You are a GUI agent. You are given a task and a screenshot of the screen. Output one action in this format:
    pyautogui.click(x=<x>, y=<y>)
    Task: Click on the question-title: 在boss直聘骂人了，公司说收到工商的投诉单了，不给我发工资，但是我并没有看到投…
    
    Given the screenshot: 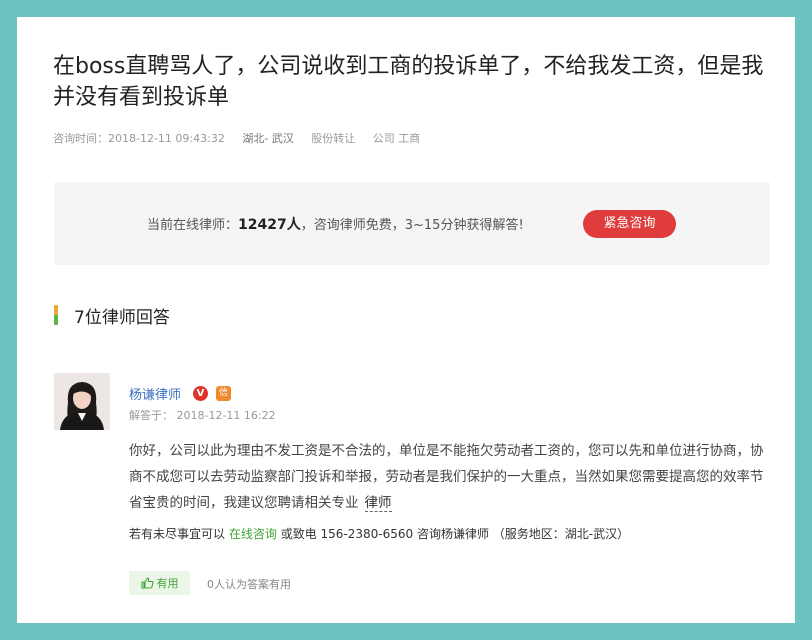 What is the action you would take?
    pyautogui.click(x=408, y=82)
    